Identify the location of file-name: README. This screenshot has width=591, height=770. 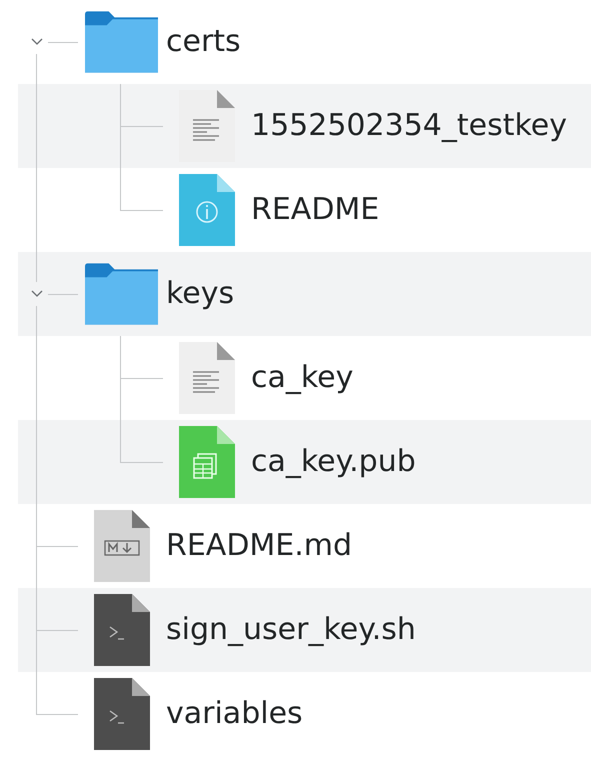
(315, 210).